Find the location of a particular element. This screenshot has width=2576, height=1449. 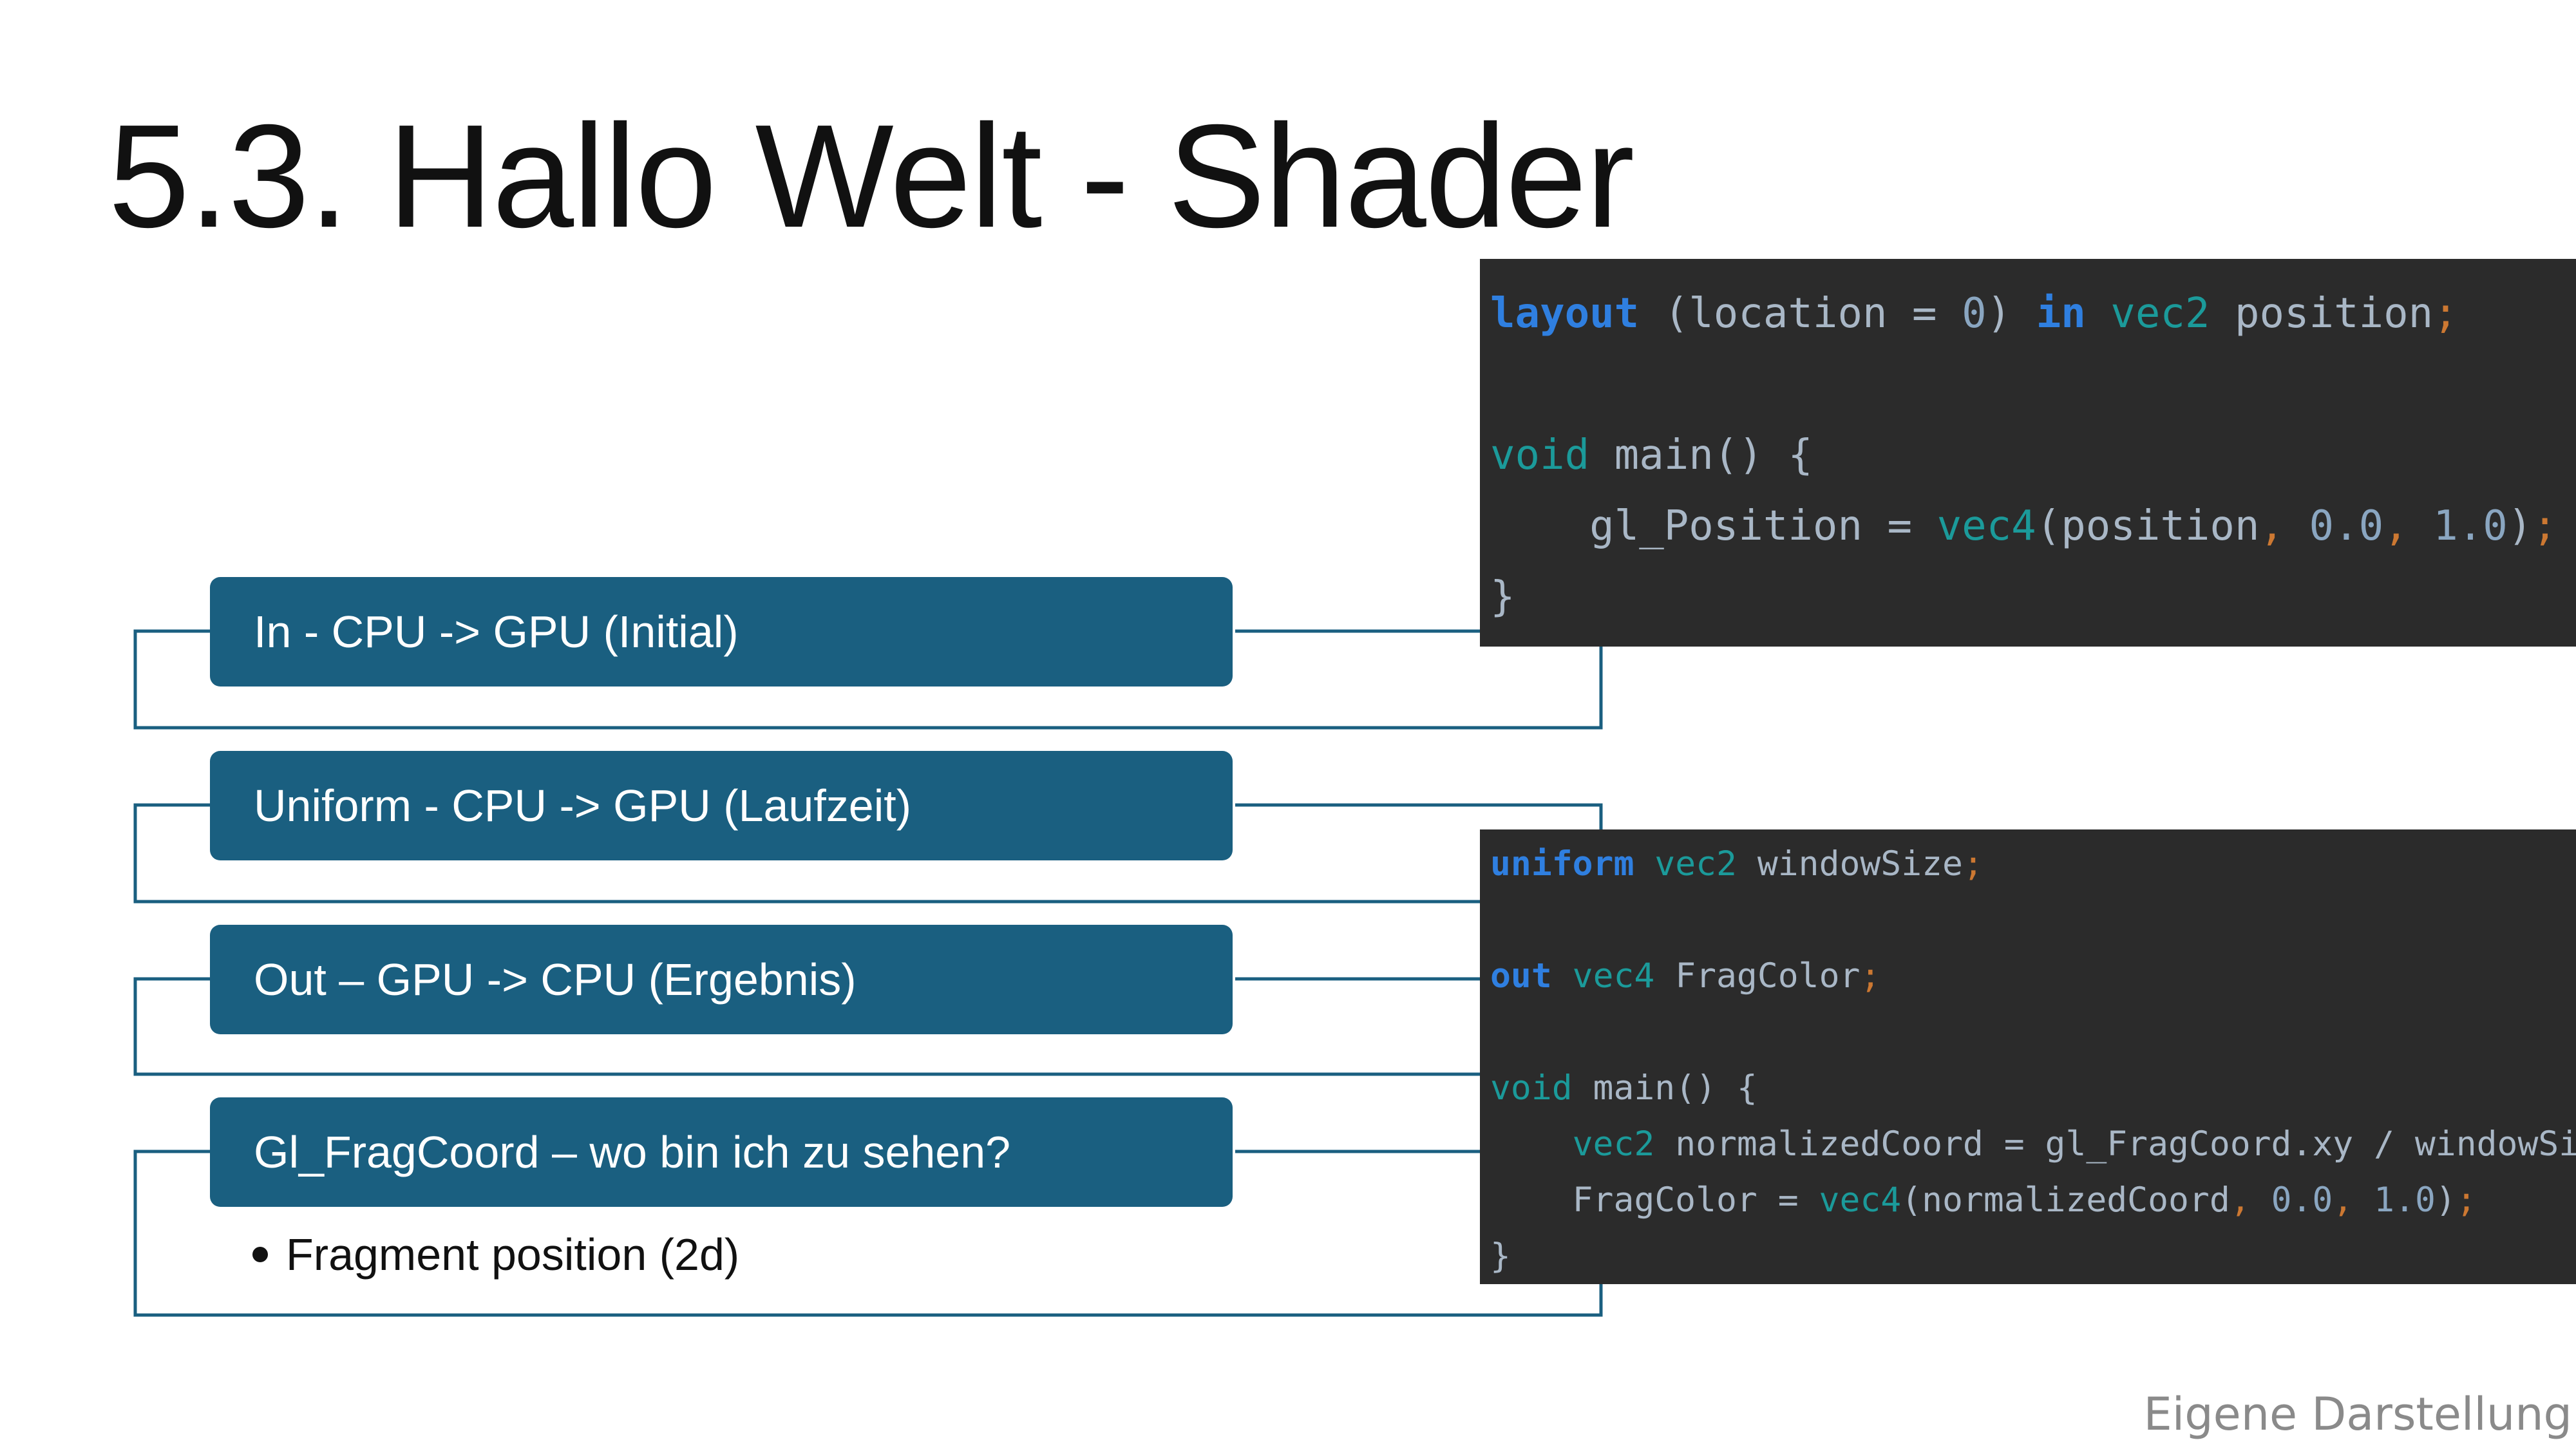

code-line: out vec4 FragColor; is located at coordinates (2033, 976).